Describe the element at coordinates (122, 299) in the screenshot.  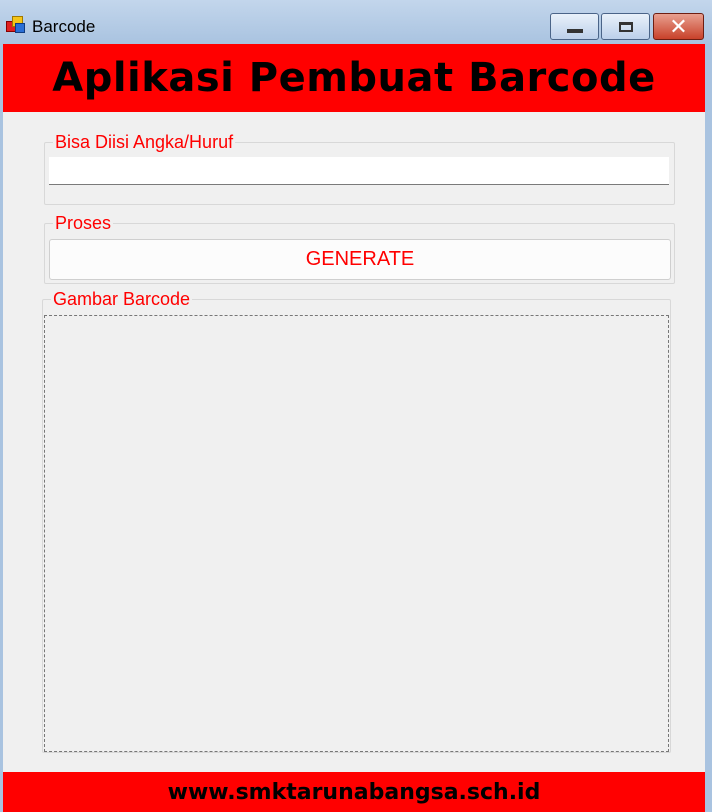
I see `barcode-group-title: Gambar Barcode` at that location.